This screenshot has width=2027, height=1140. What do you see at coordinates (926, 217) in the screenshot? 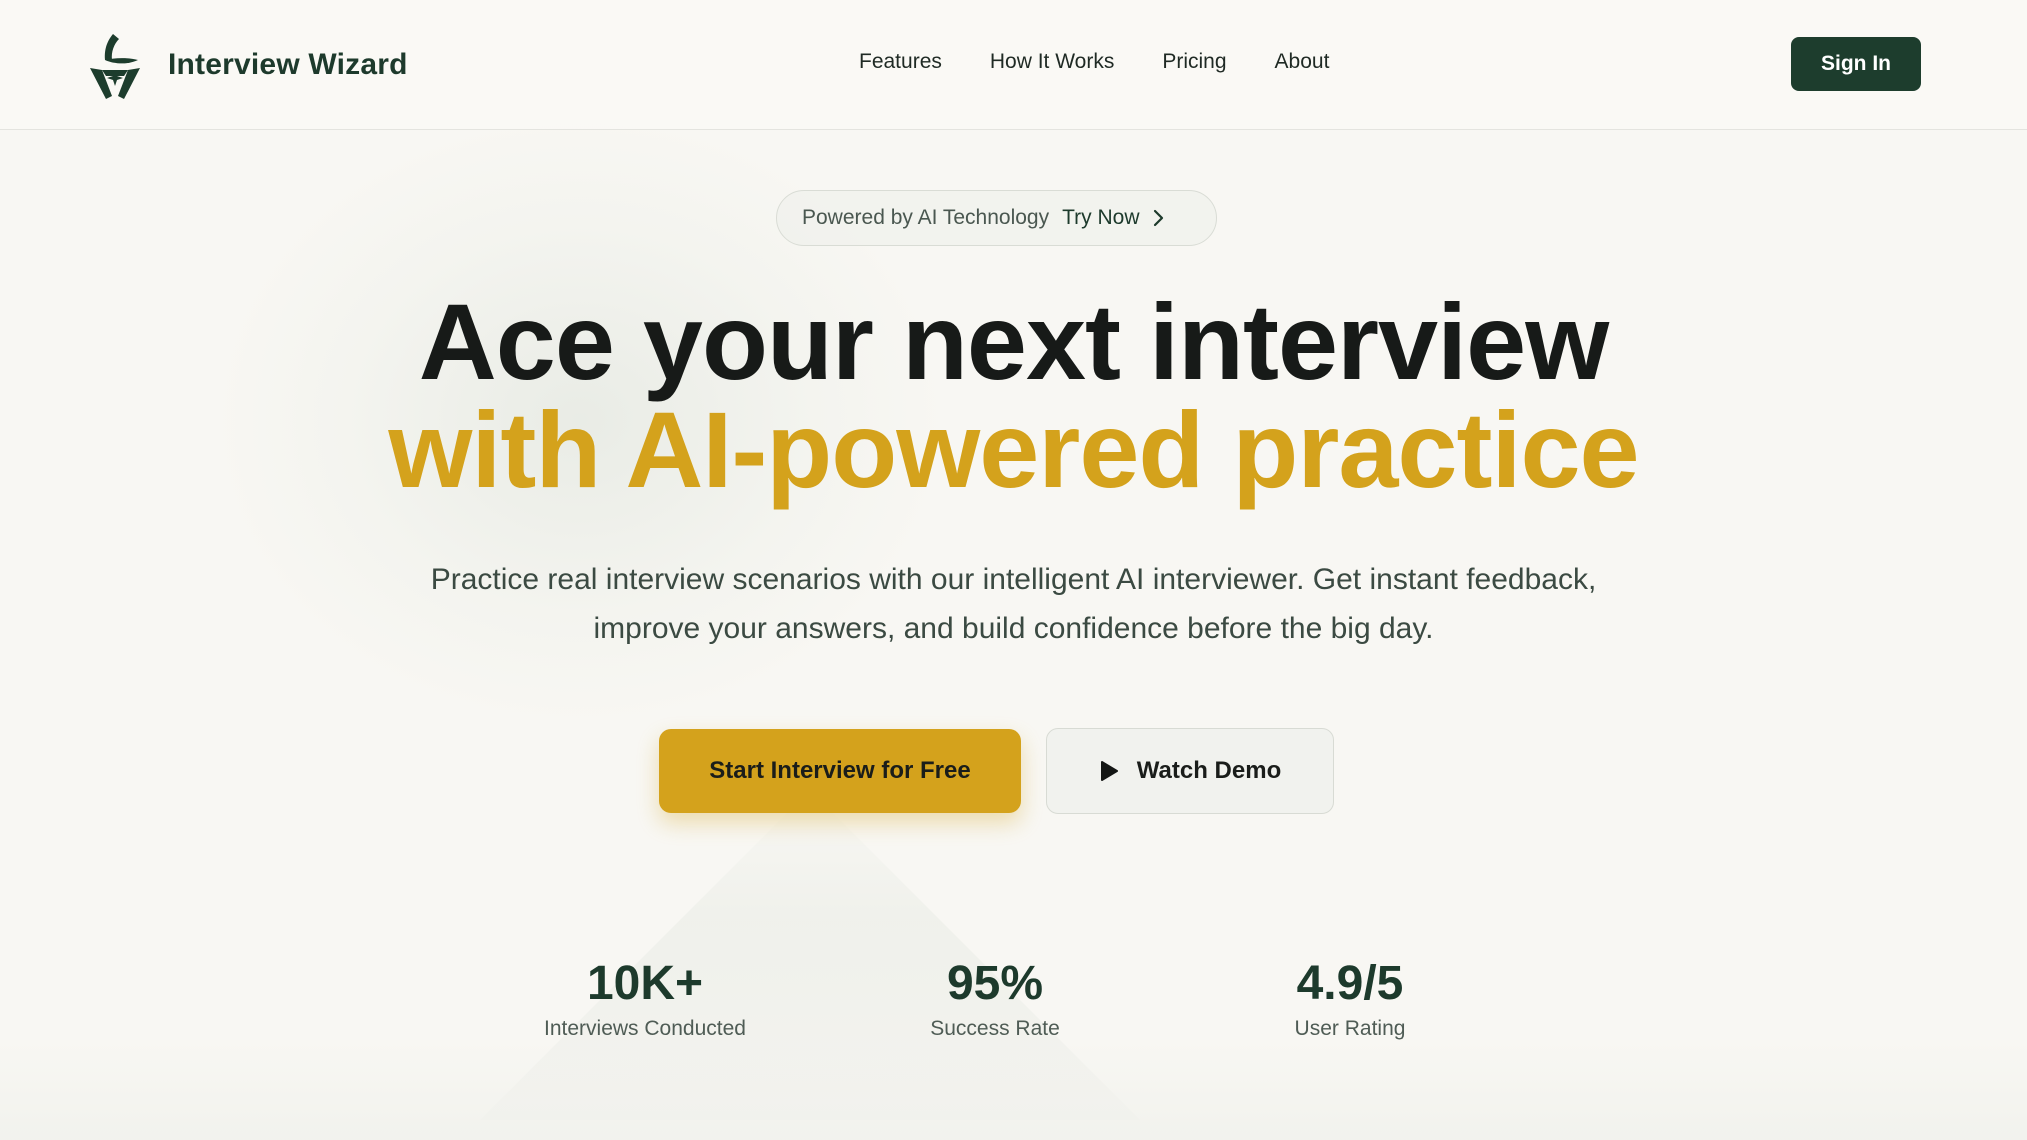
I see `badge-text: Powered by AI Technology` at bounding box center [926, 217].